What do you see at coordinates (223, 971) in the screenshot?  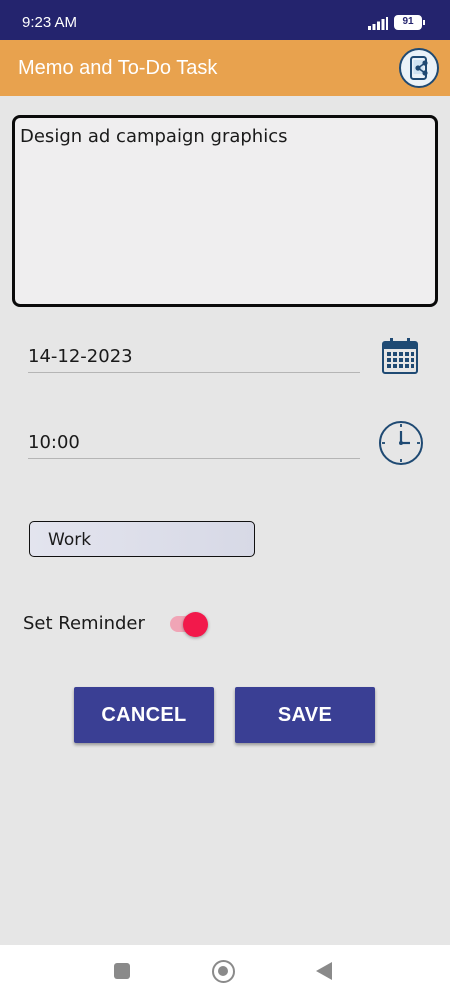 I see `home-icon` at bounding box center [223, 971].